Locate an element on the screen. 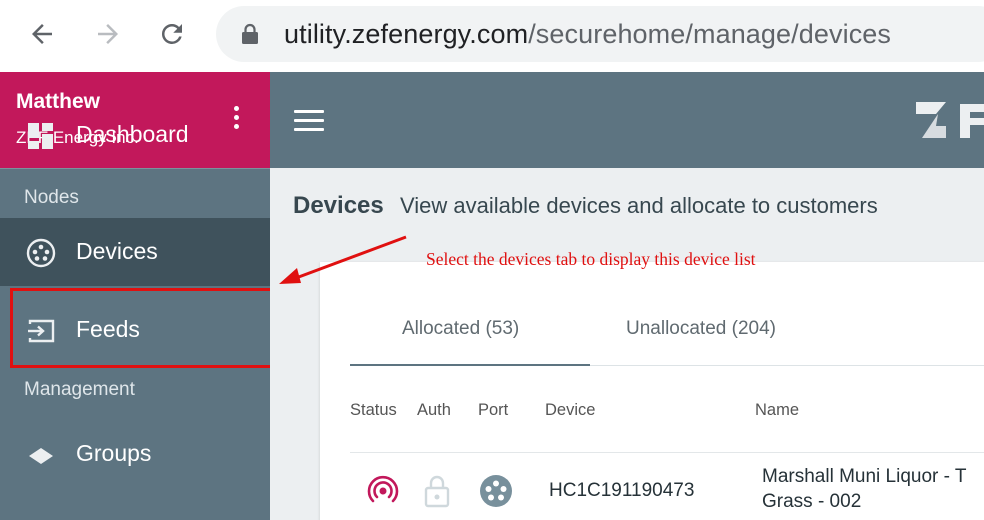 Image resolution: width=984 pixels, height=520 pixels. table-row-divider is located at coordinates (667, 452).